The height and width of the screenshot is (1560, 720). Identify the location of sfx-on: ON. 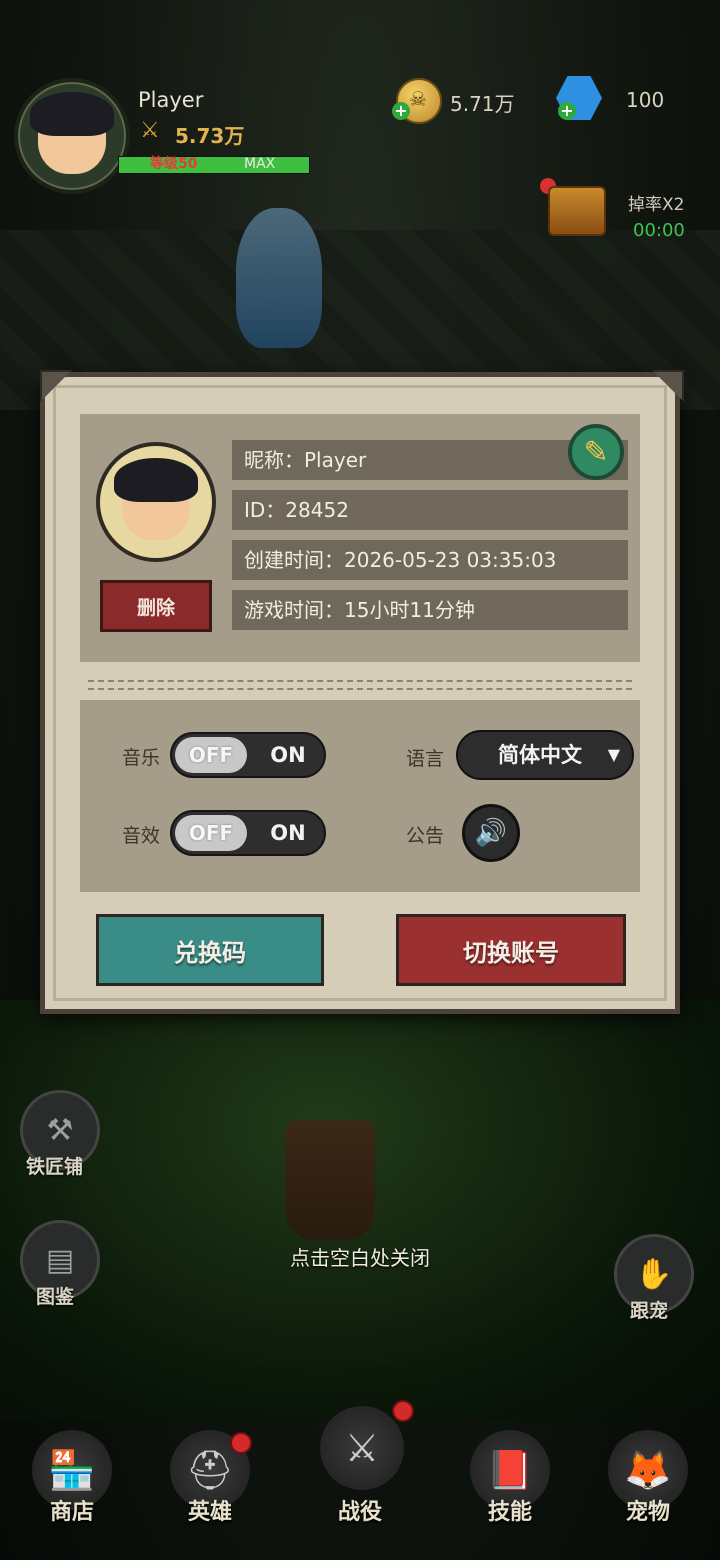
(288, 833).